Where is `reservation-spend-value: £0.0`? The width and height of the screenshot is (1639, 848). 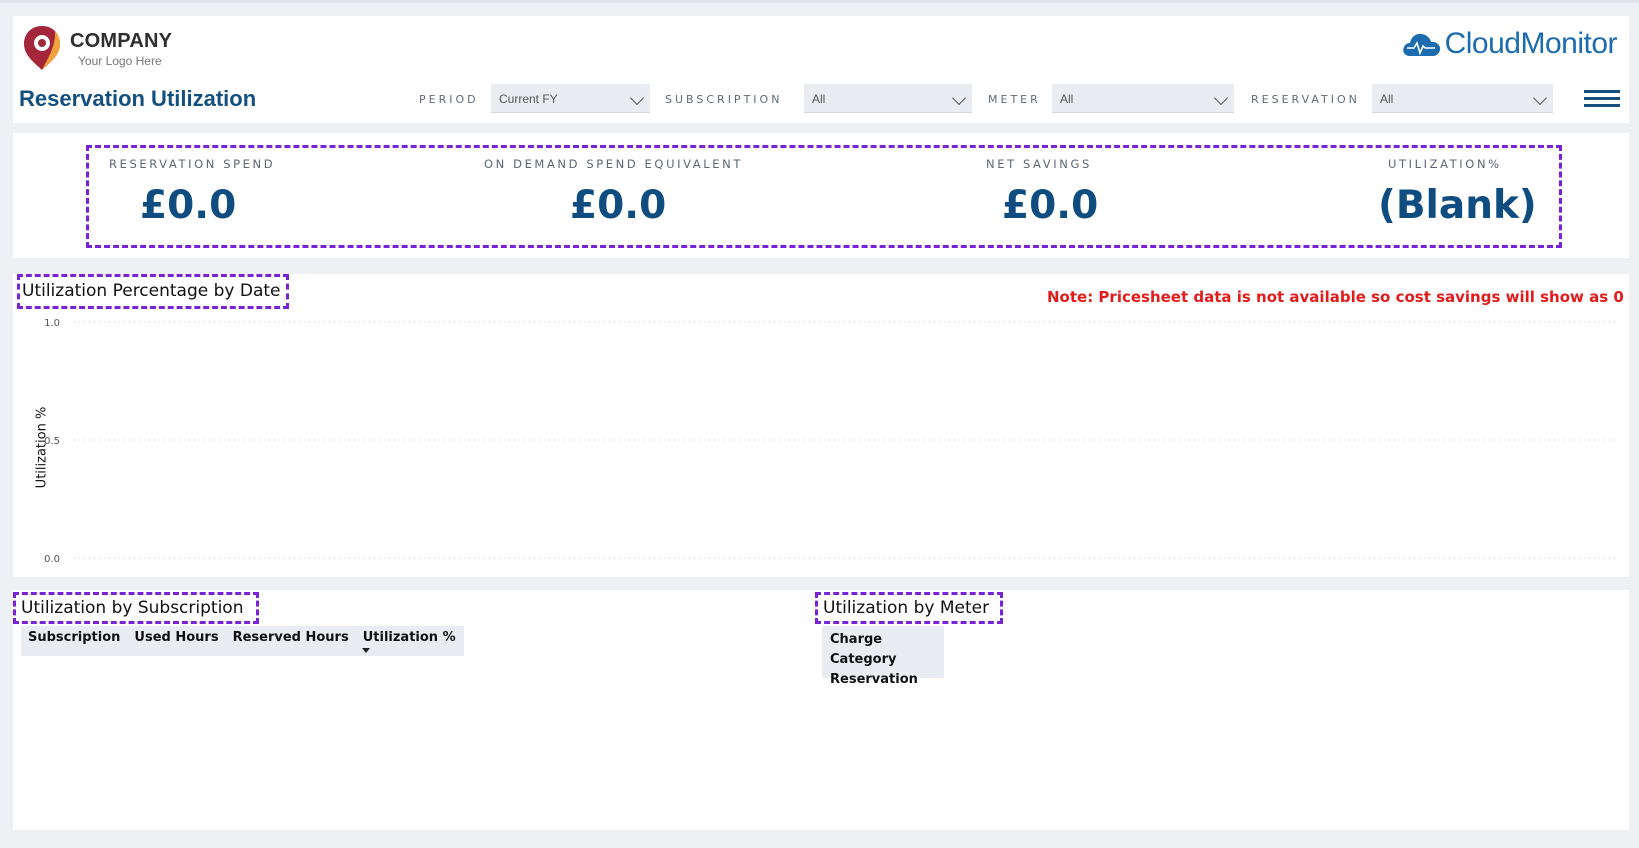 reservation-spend-value: £0.0 is located at coordinates (188, 205).